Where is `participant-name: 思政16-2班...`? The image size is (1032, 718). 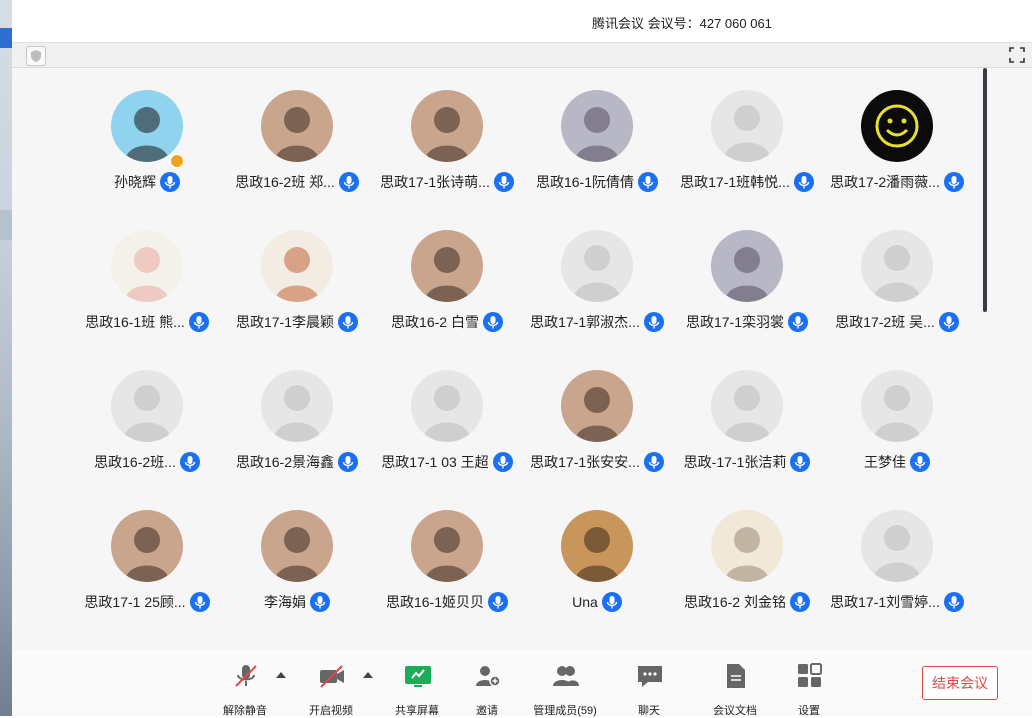 participant-name: 思政16-2班... is located at coordinates (135, 462).